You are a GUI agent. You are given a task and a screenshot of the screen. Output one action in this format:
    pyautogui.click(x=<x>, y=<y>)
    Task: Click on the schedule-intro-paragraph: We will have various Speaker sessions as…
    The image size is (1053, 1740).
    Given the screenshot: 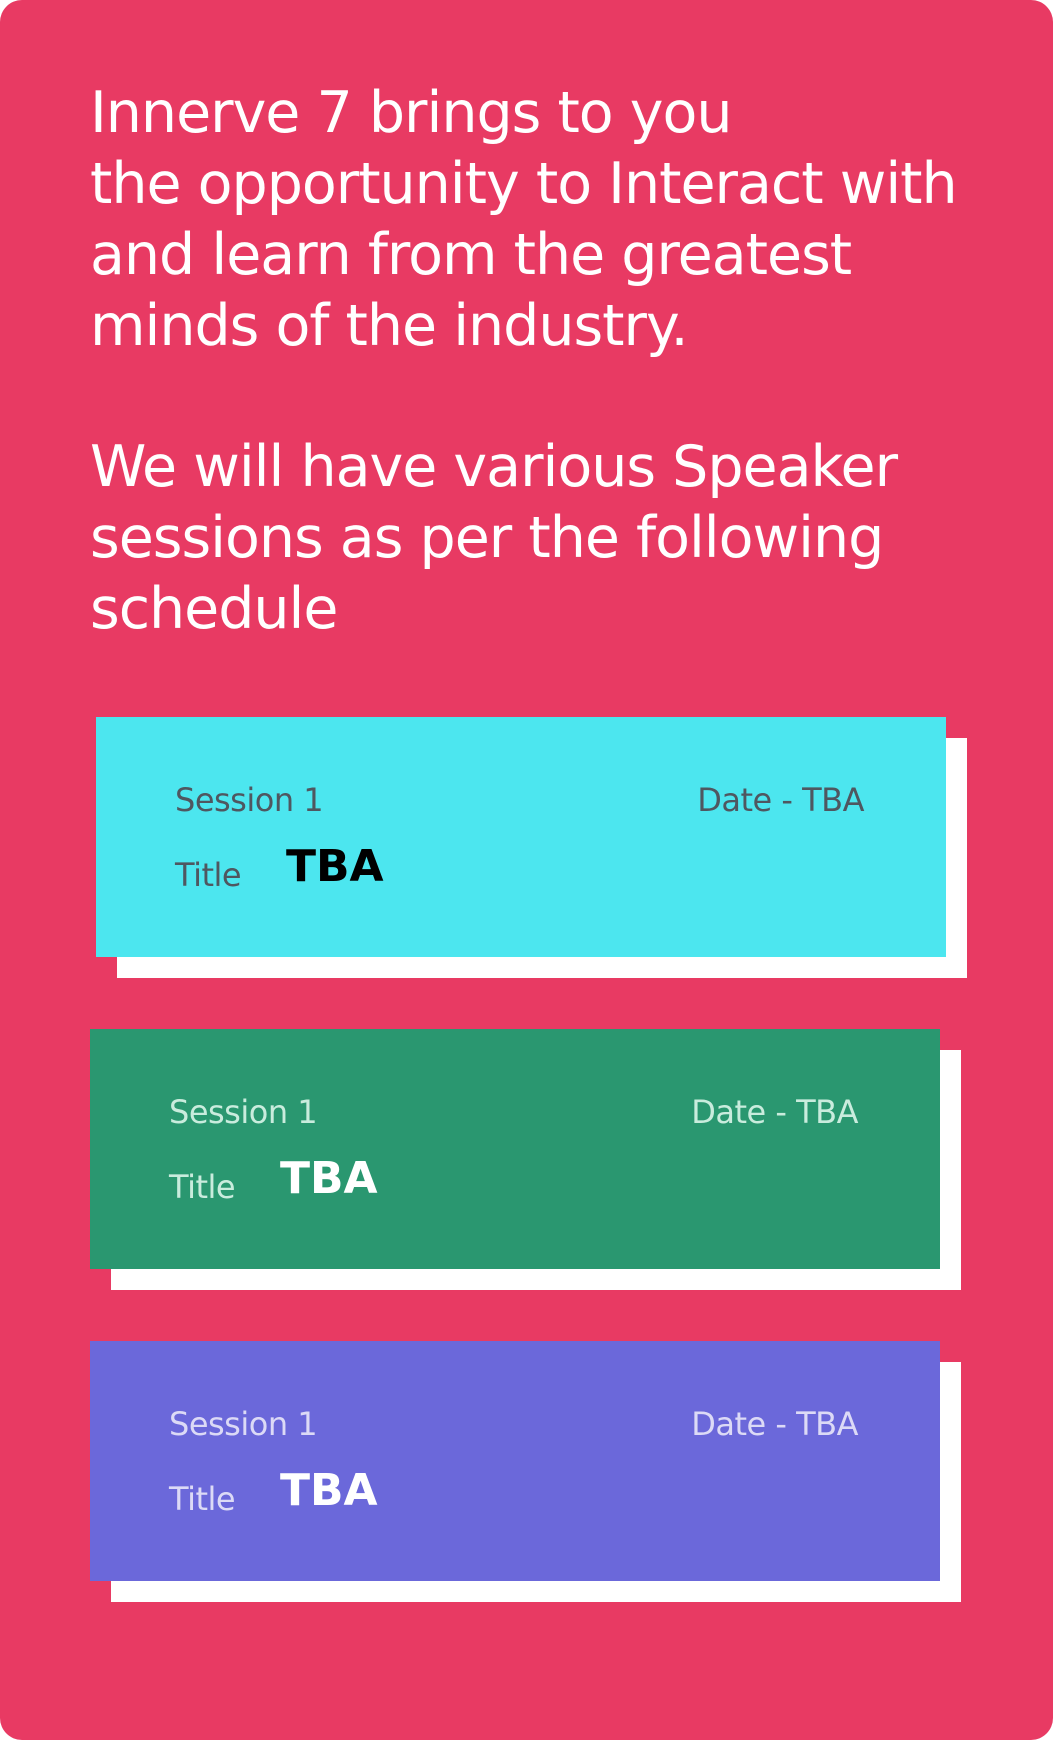 What is the action you would take?
    pyautogui.click(x=494, y=538)
    